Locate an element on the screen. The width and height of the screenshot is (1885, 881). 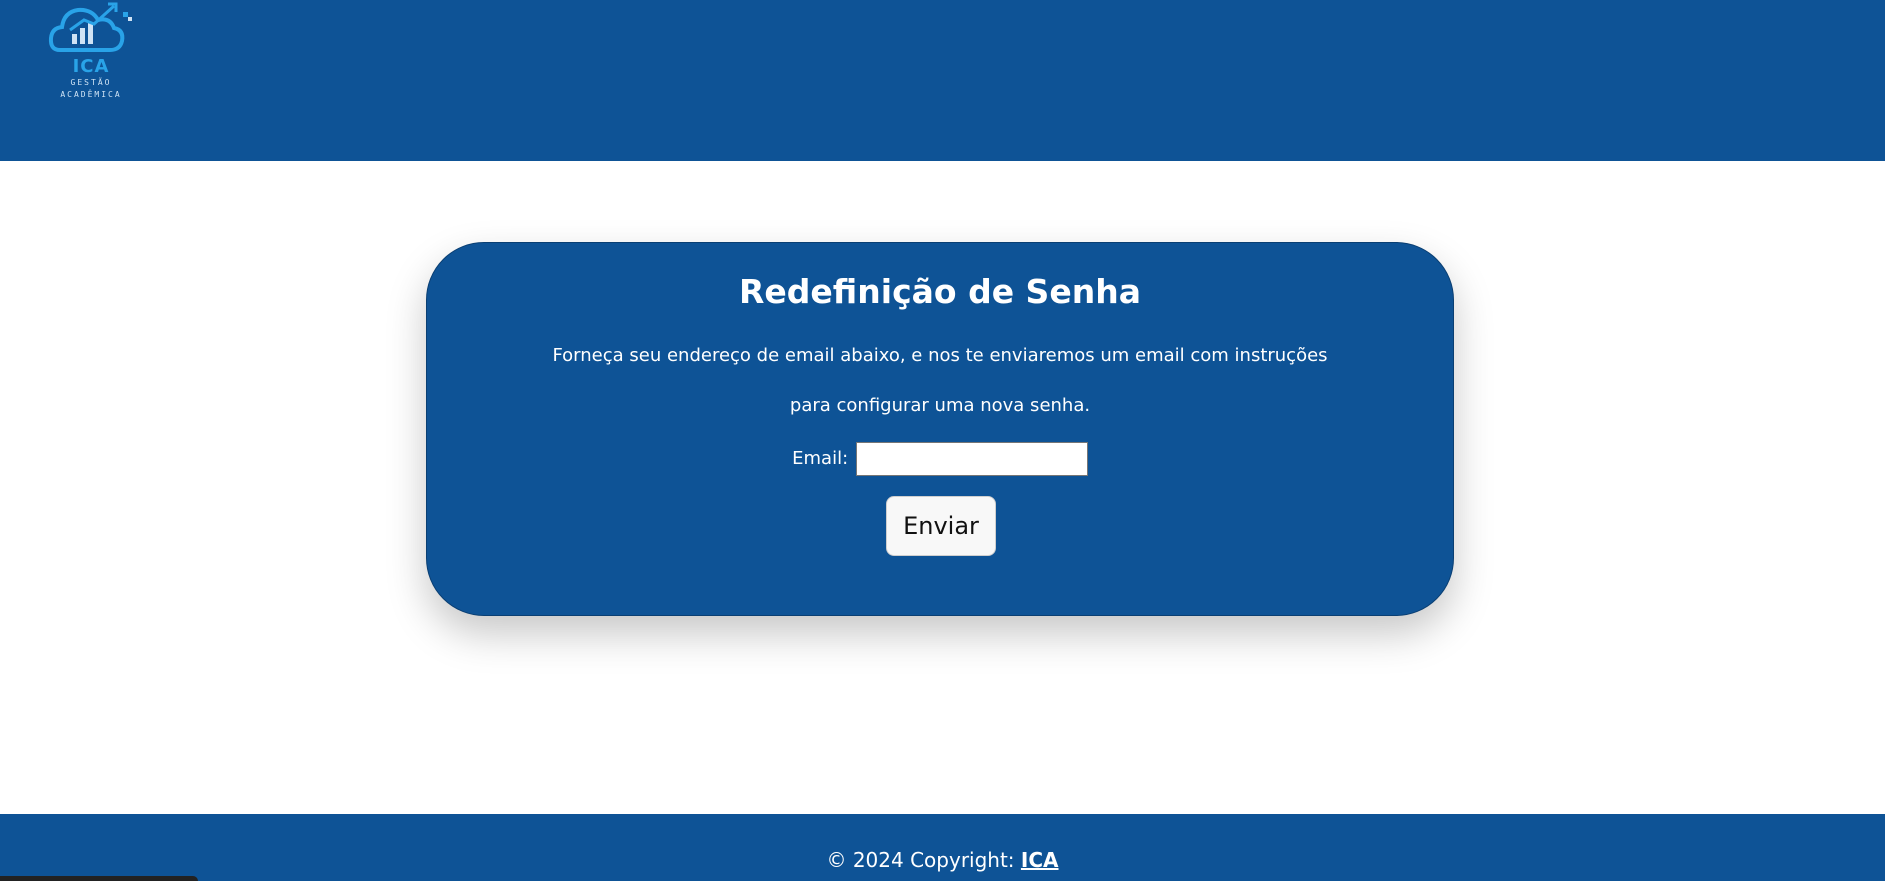
logo-subtitle-line1: GESTÃO is located at coordinates (91, 82).